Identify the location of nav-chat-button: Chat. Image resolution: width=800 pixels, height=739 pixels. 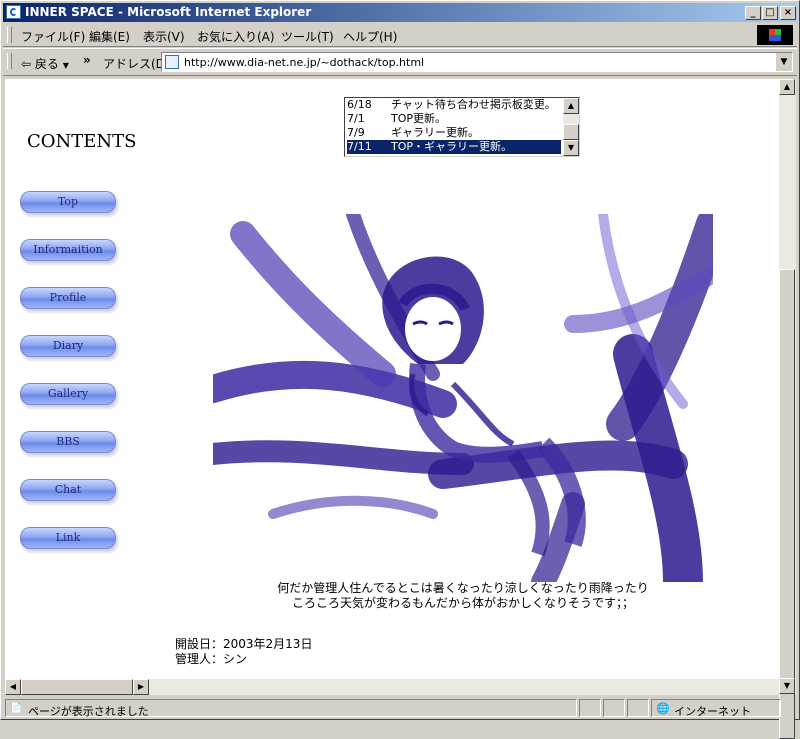
(68, 490).